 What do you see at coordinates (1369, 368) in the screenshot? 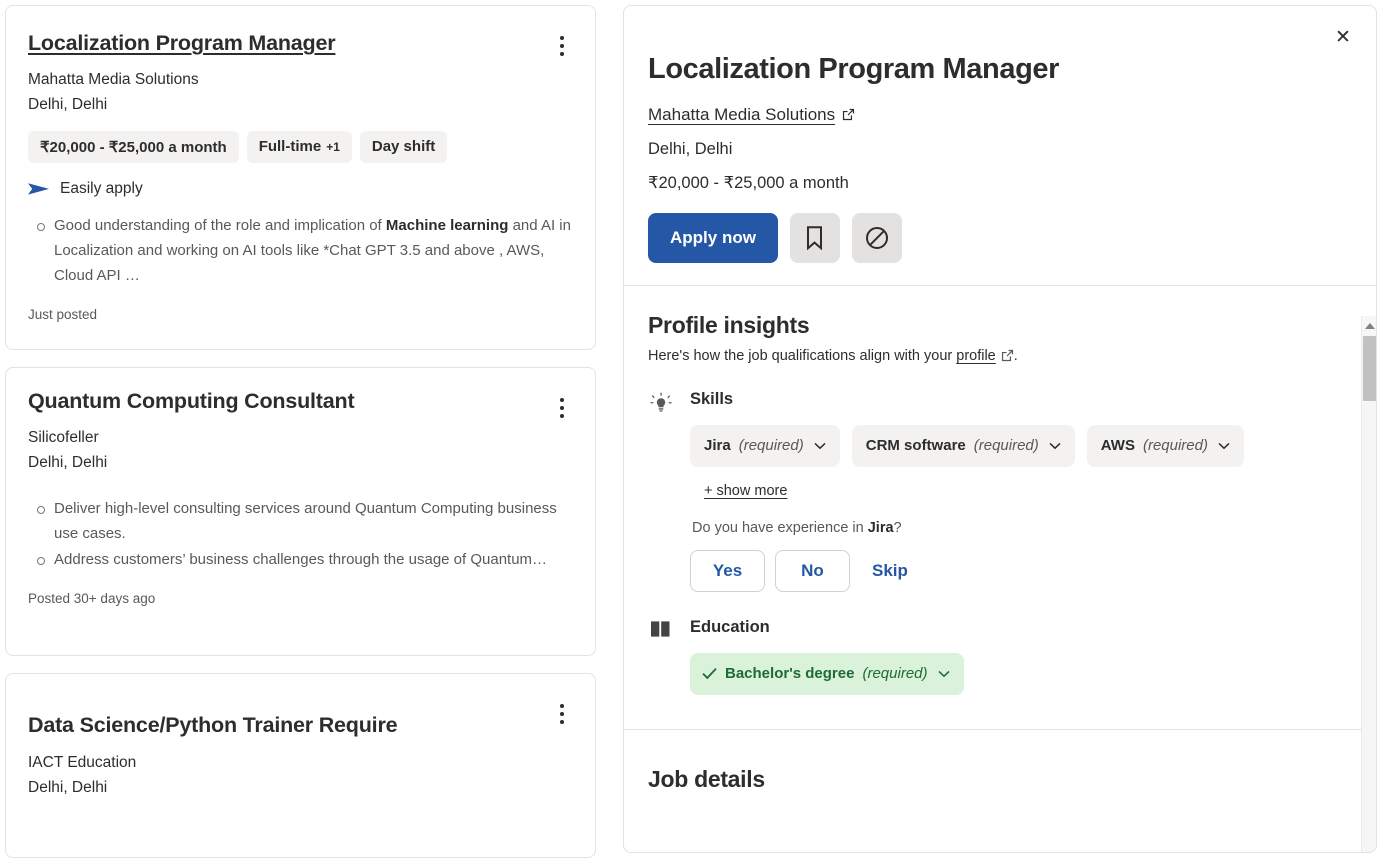
I see `scrollbar-thumb` at bounding box center [1369, 368].